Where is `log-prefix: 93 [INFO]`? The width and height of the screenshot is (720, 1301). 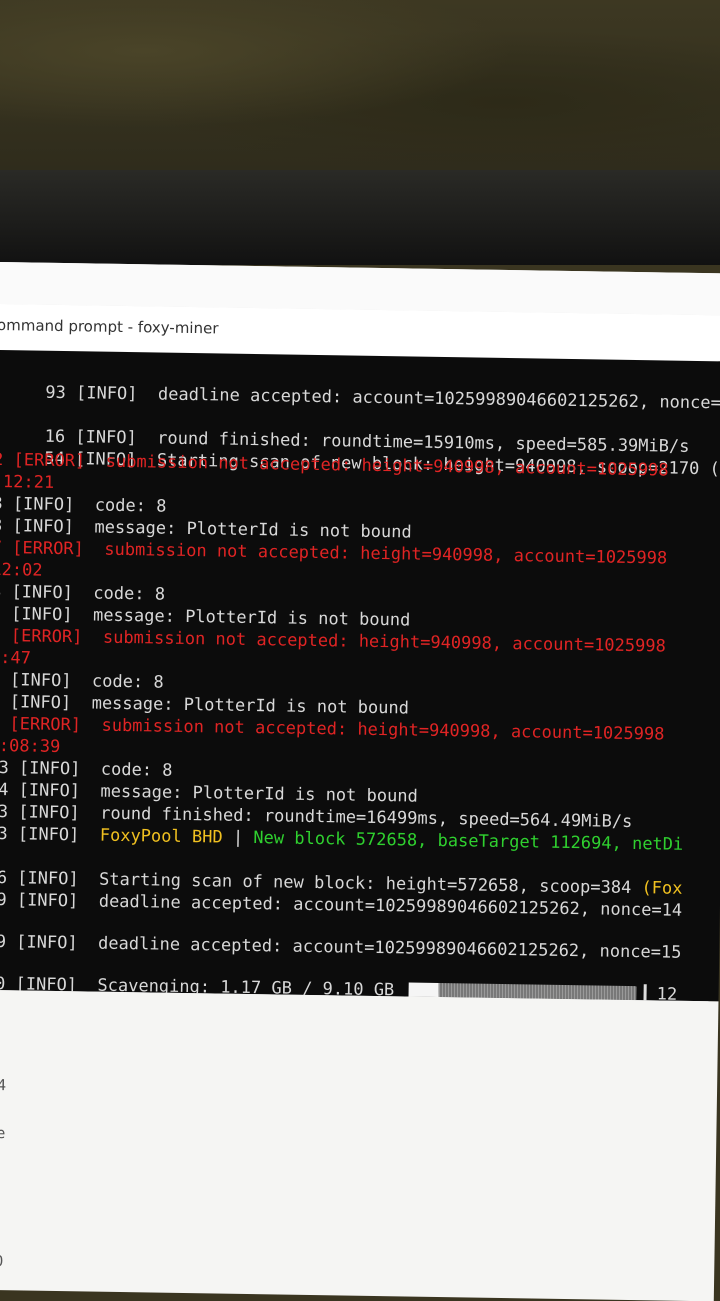
log-prefix: 93 [INFO] is located at coordinates (102, 393).